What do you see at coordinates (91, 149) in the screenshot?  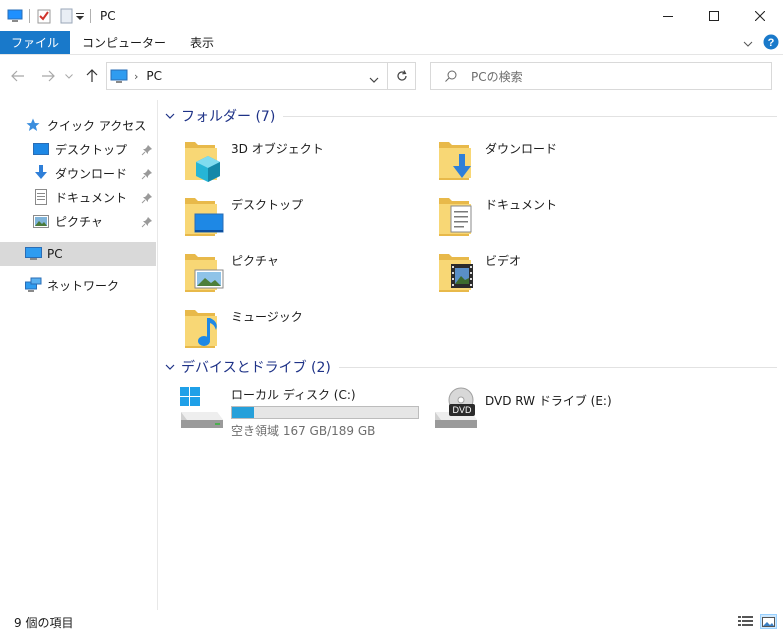 I see `sidebar-item-label: デスクトップ` at bounding box center [91, 149].